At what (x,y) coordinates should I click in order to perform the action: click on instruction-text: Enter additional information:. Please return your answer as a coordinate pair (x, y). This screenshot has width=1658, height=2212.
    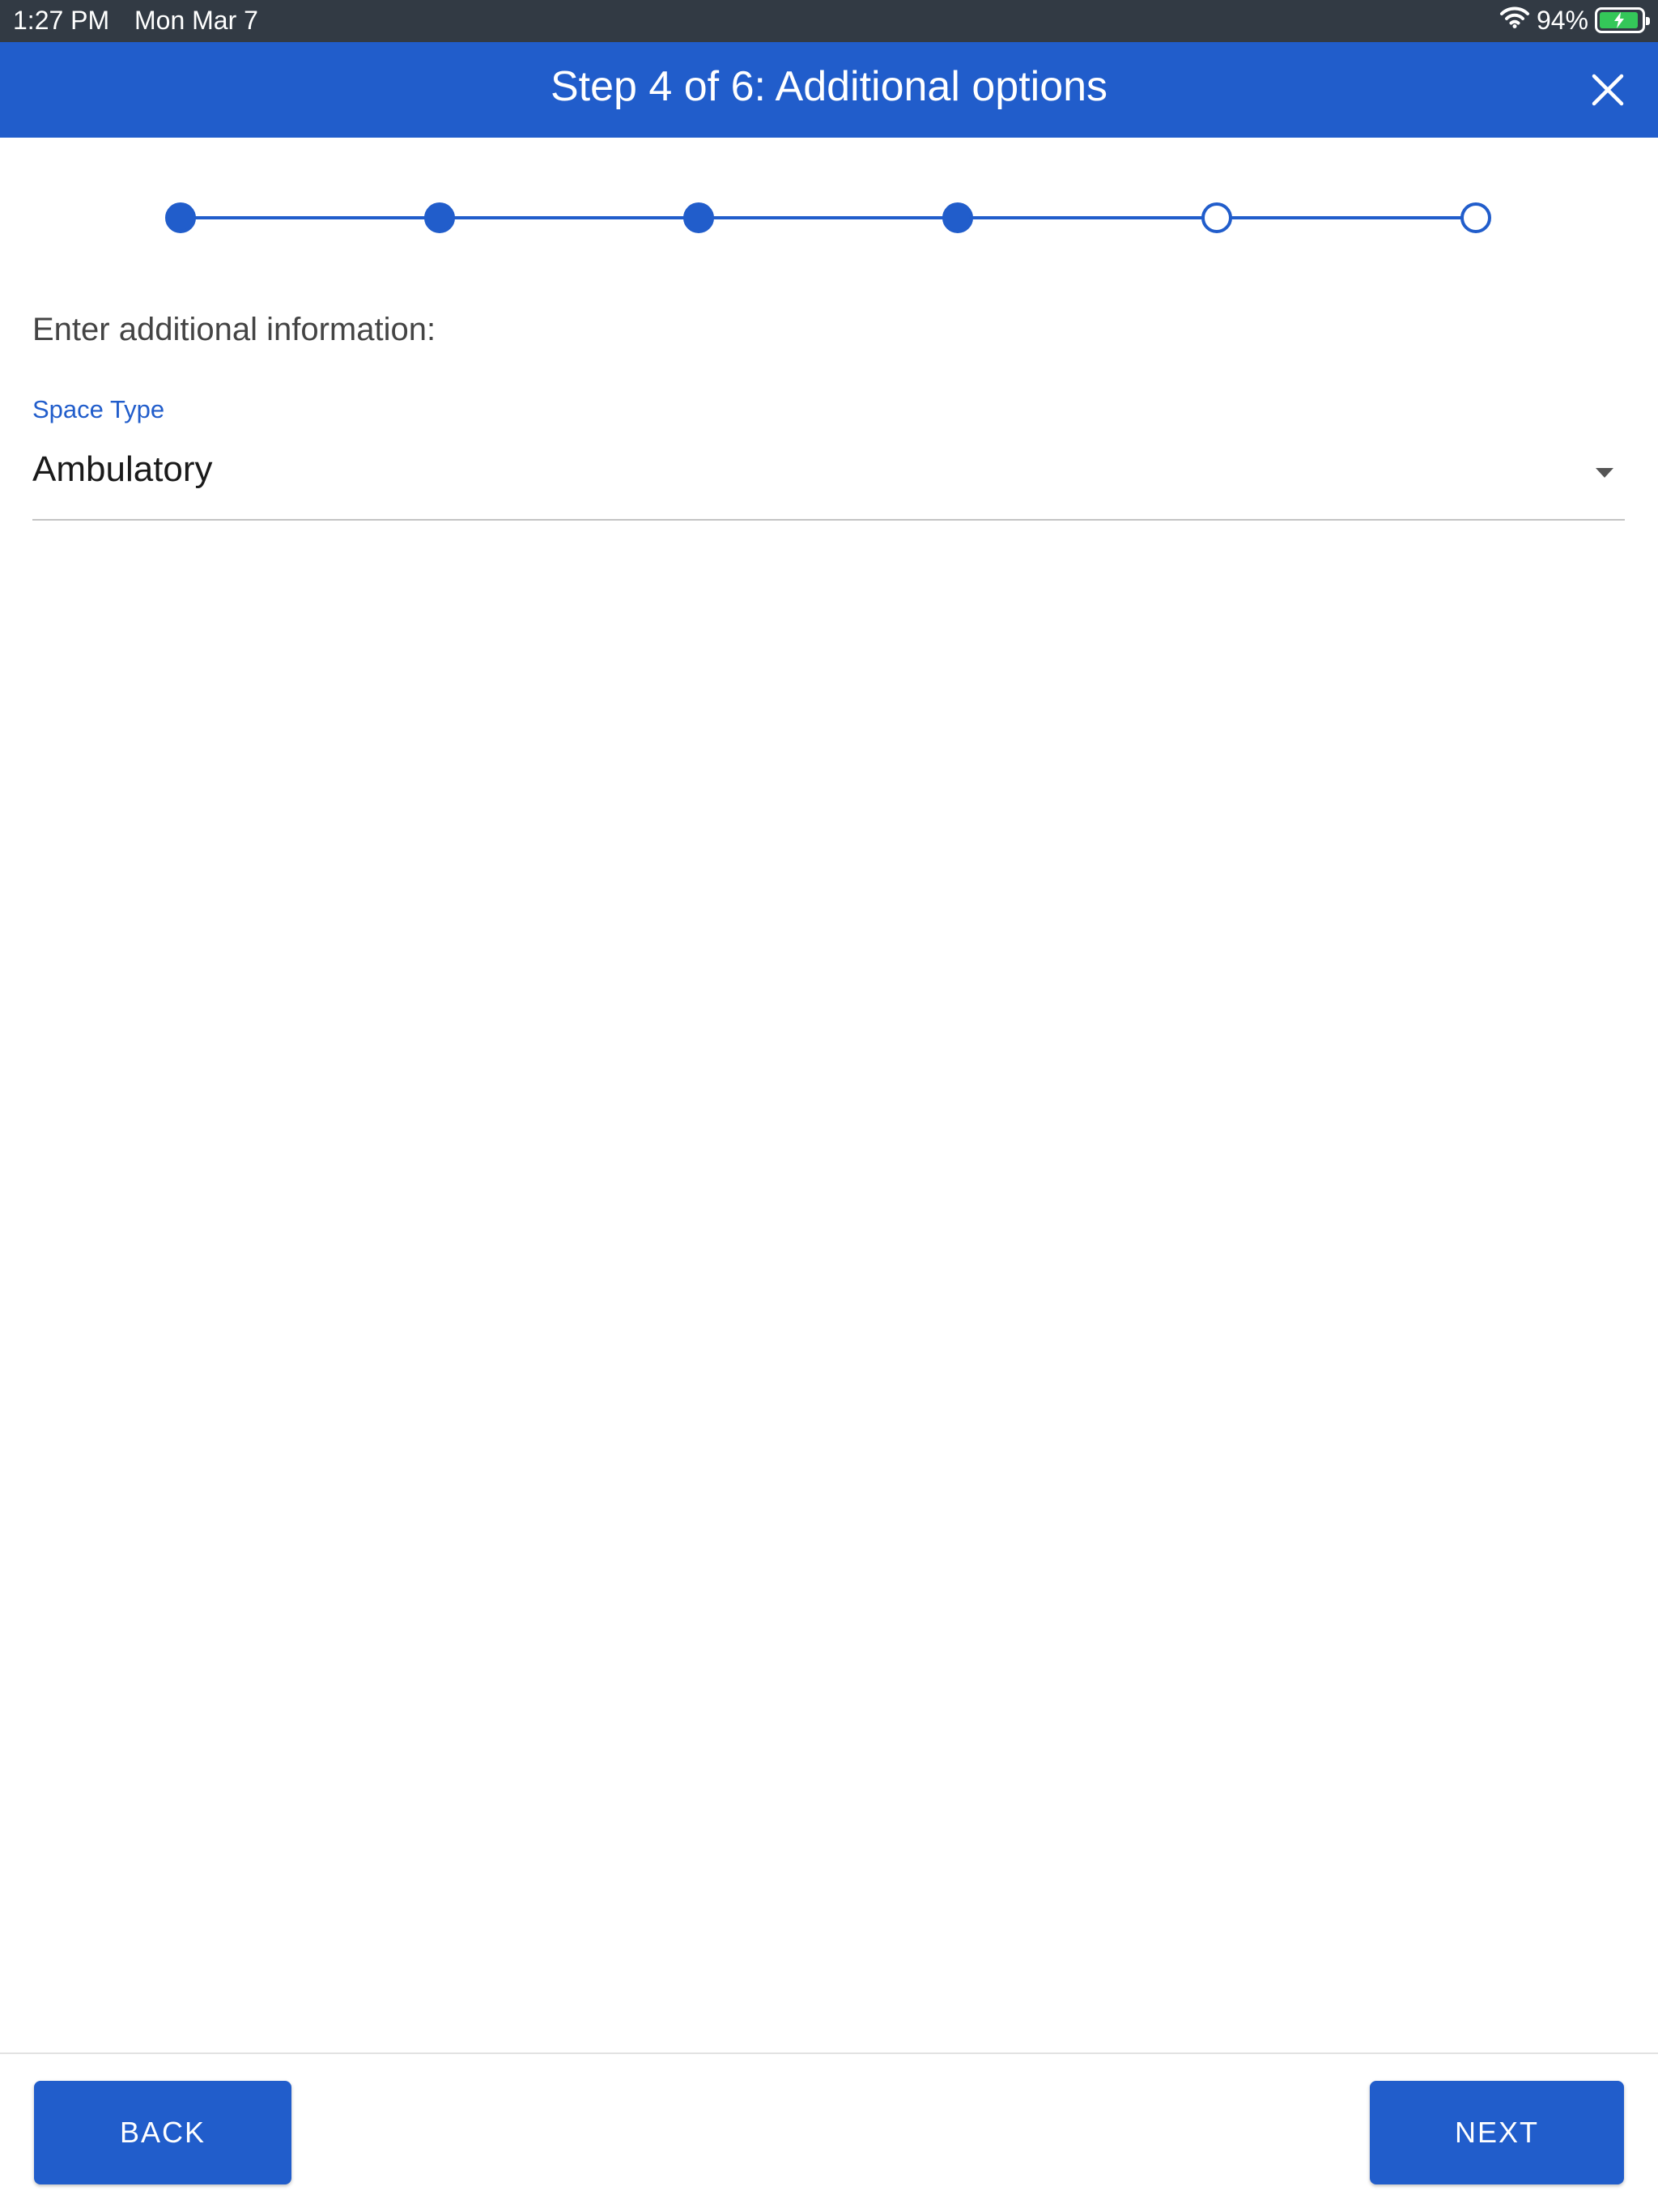
    Looking at the image, I should click on (234, 330).